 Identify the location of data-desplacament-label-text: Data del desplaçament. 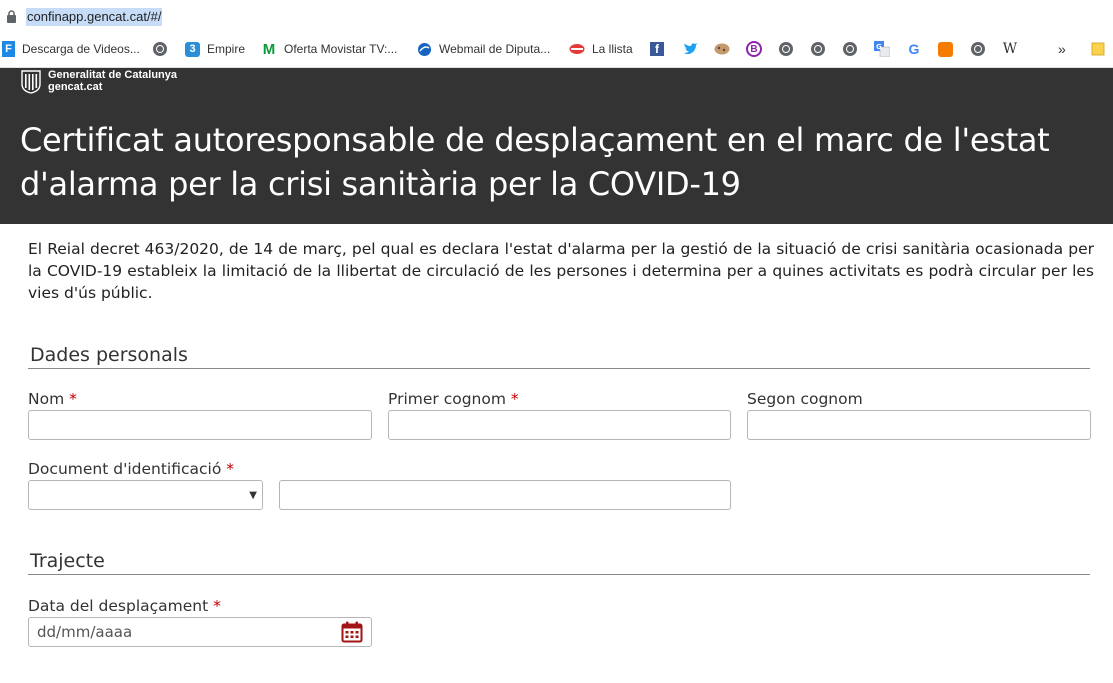
(118, 606).